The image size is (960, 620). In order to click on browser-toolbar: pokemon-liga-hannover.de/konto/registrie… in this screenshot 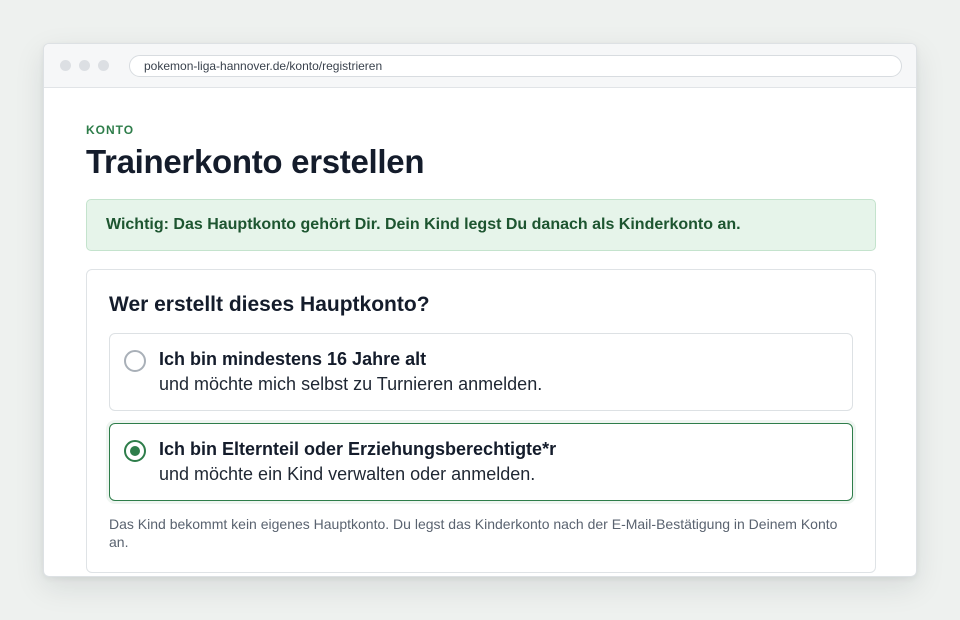, I will do `click(480, 66)`.